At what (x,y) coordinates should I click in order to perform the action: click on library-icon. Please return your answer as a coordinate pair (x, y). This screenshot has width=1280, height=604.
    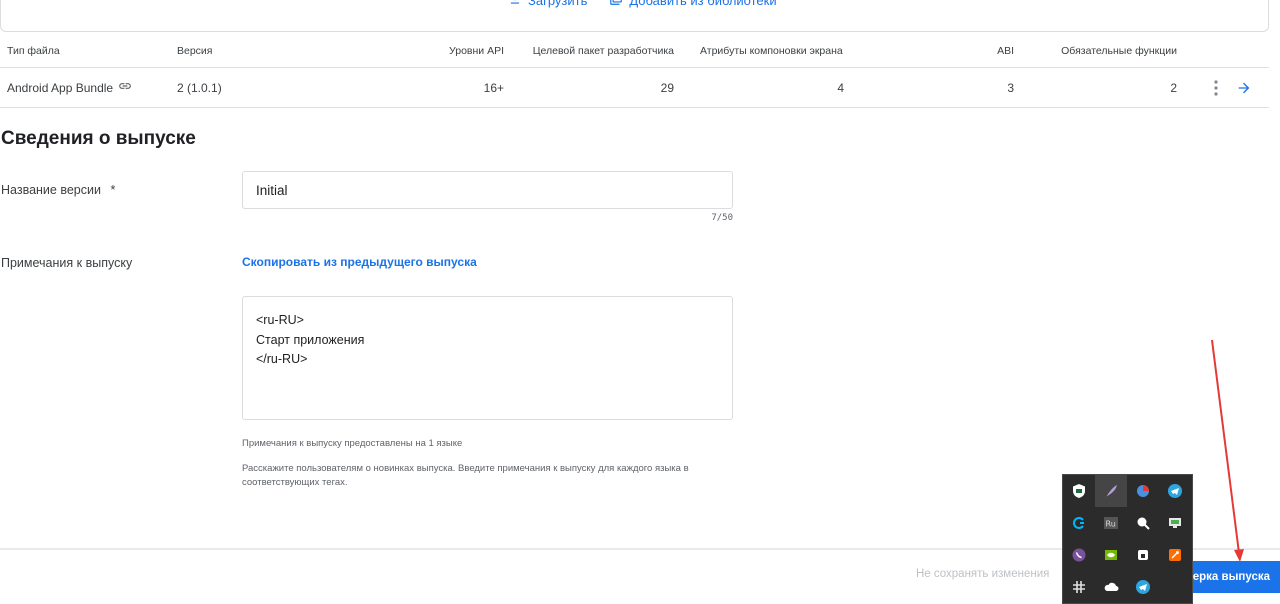
    Looking at the image, I should click on (616, 4).